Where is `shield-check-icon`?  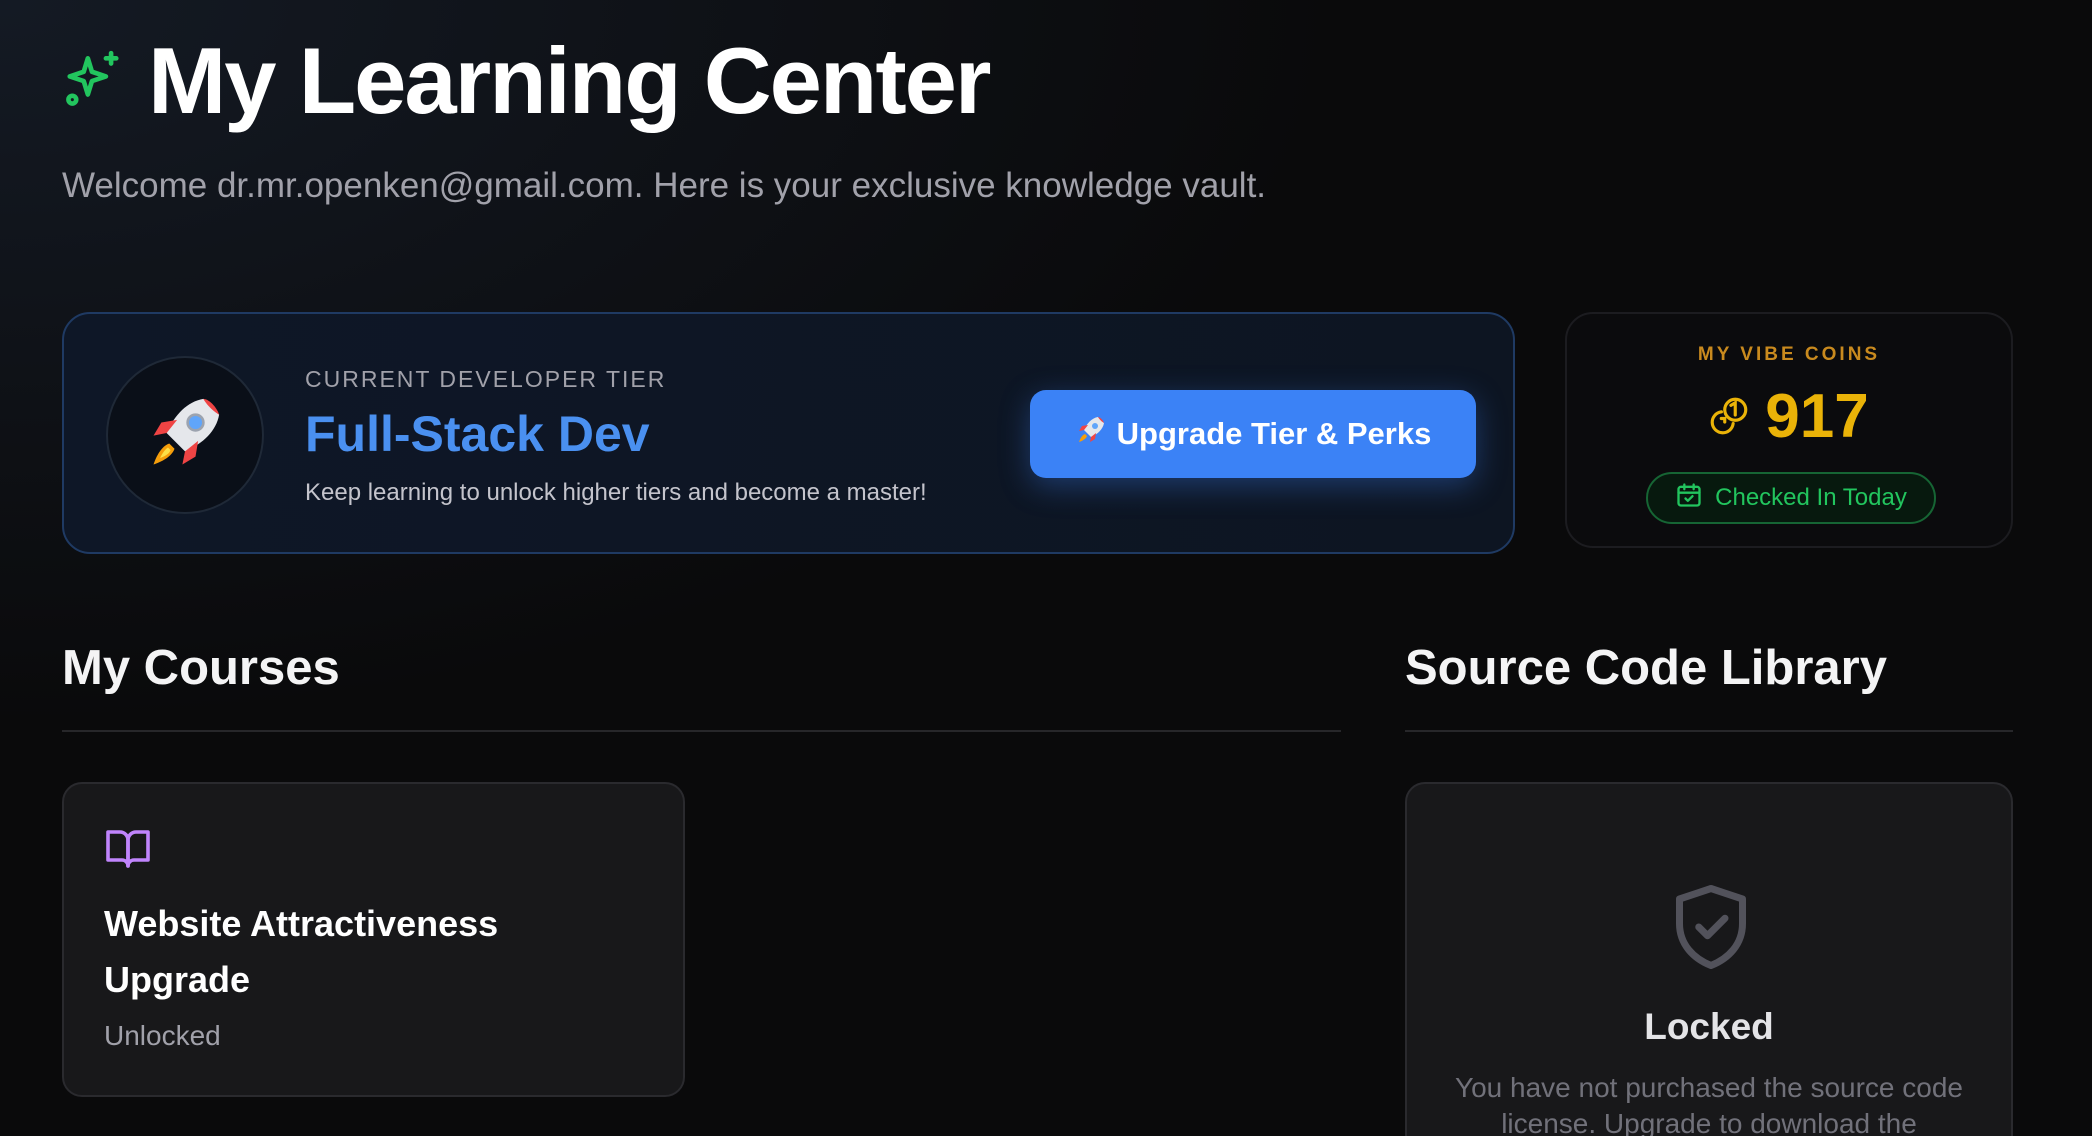 shield-check-icon is located at coordinates (1711, 929).